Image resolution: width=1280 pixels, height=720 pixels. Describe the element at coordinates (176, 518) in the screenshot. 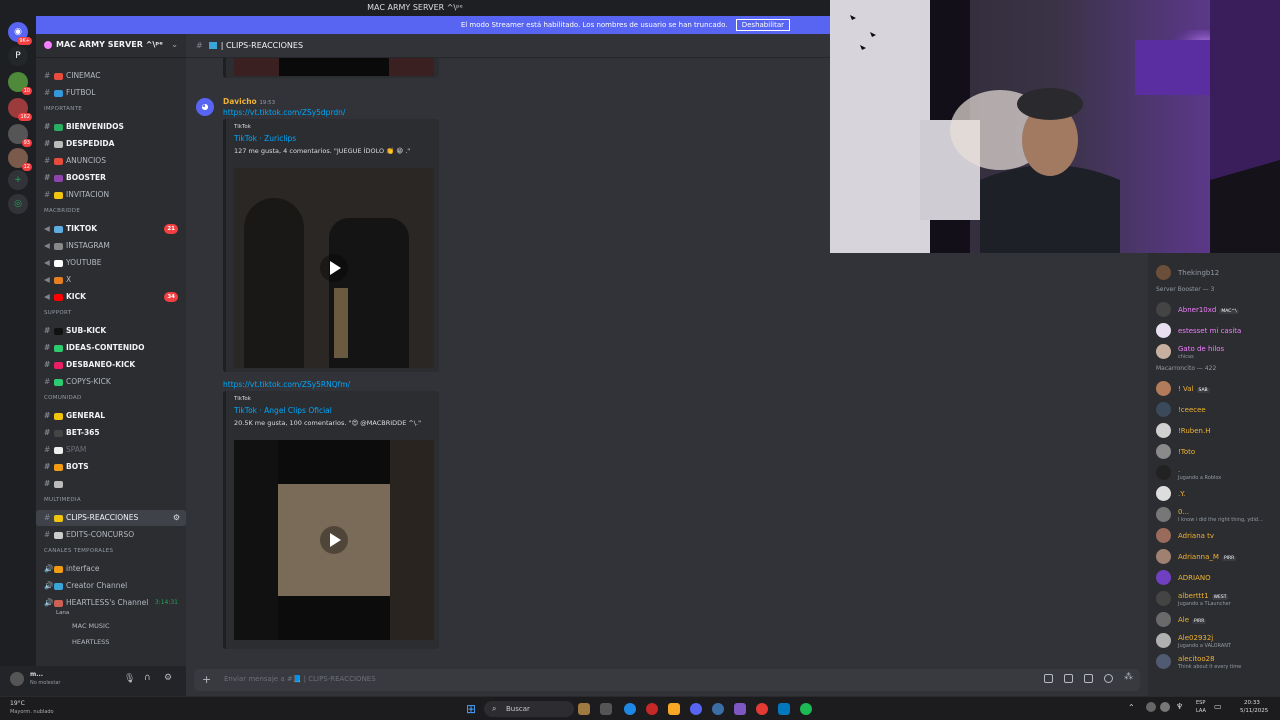

I see `gear-icon: ⚙` at that location.